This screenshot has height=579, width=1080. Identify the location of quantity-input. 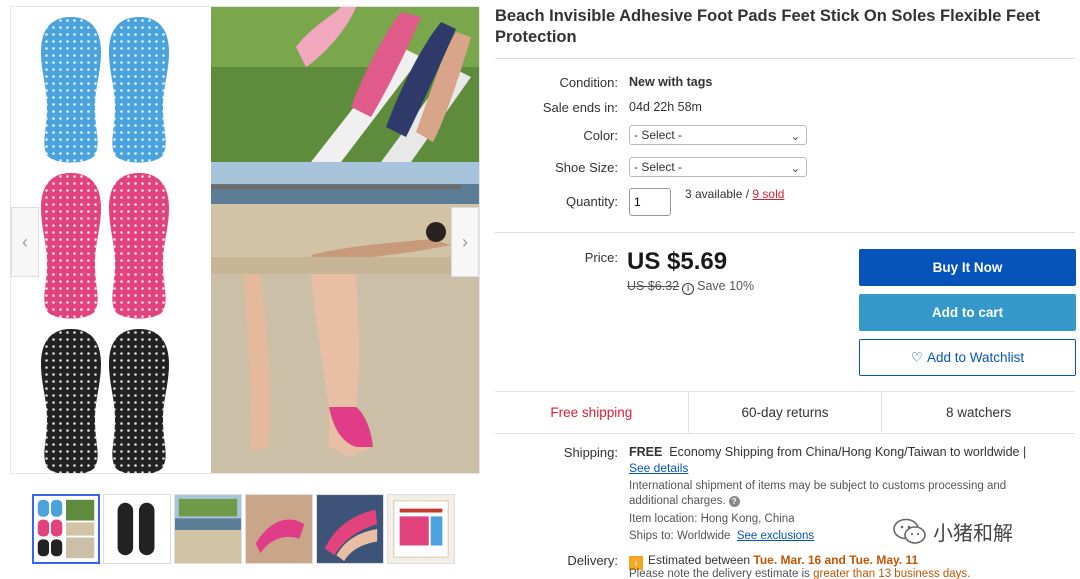
(650, 202).